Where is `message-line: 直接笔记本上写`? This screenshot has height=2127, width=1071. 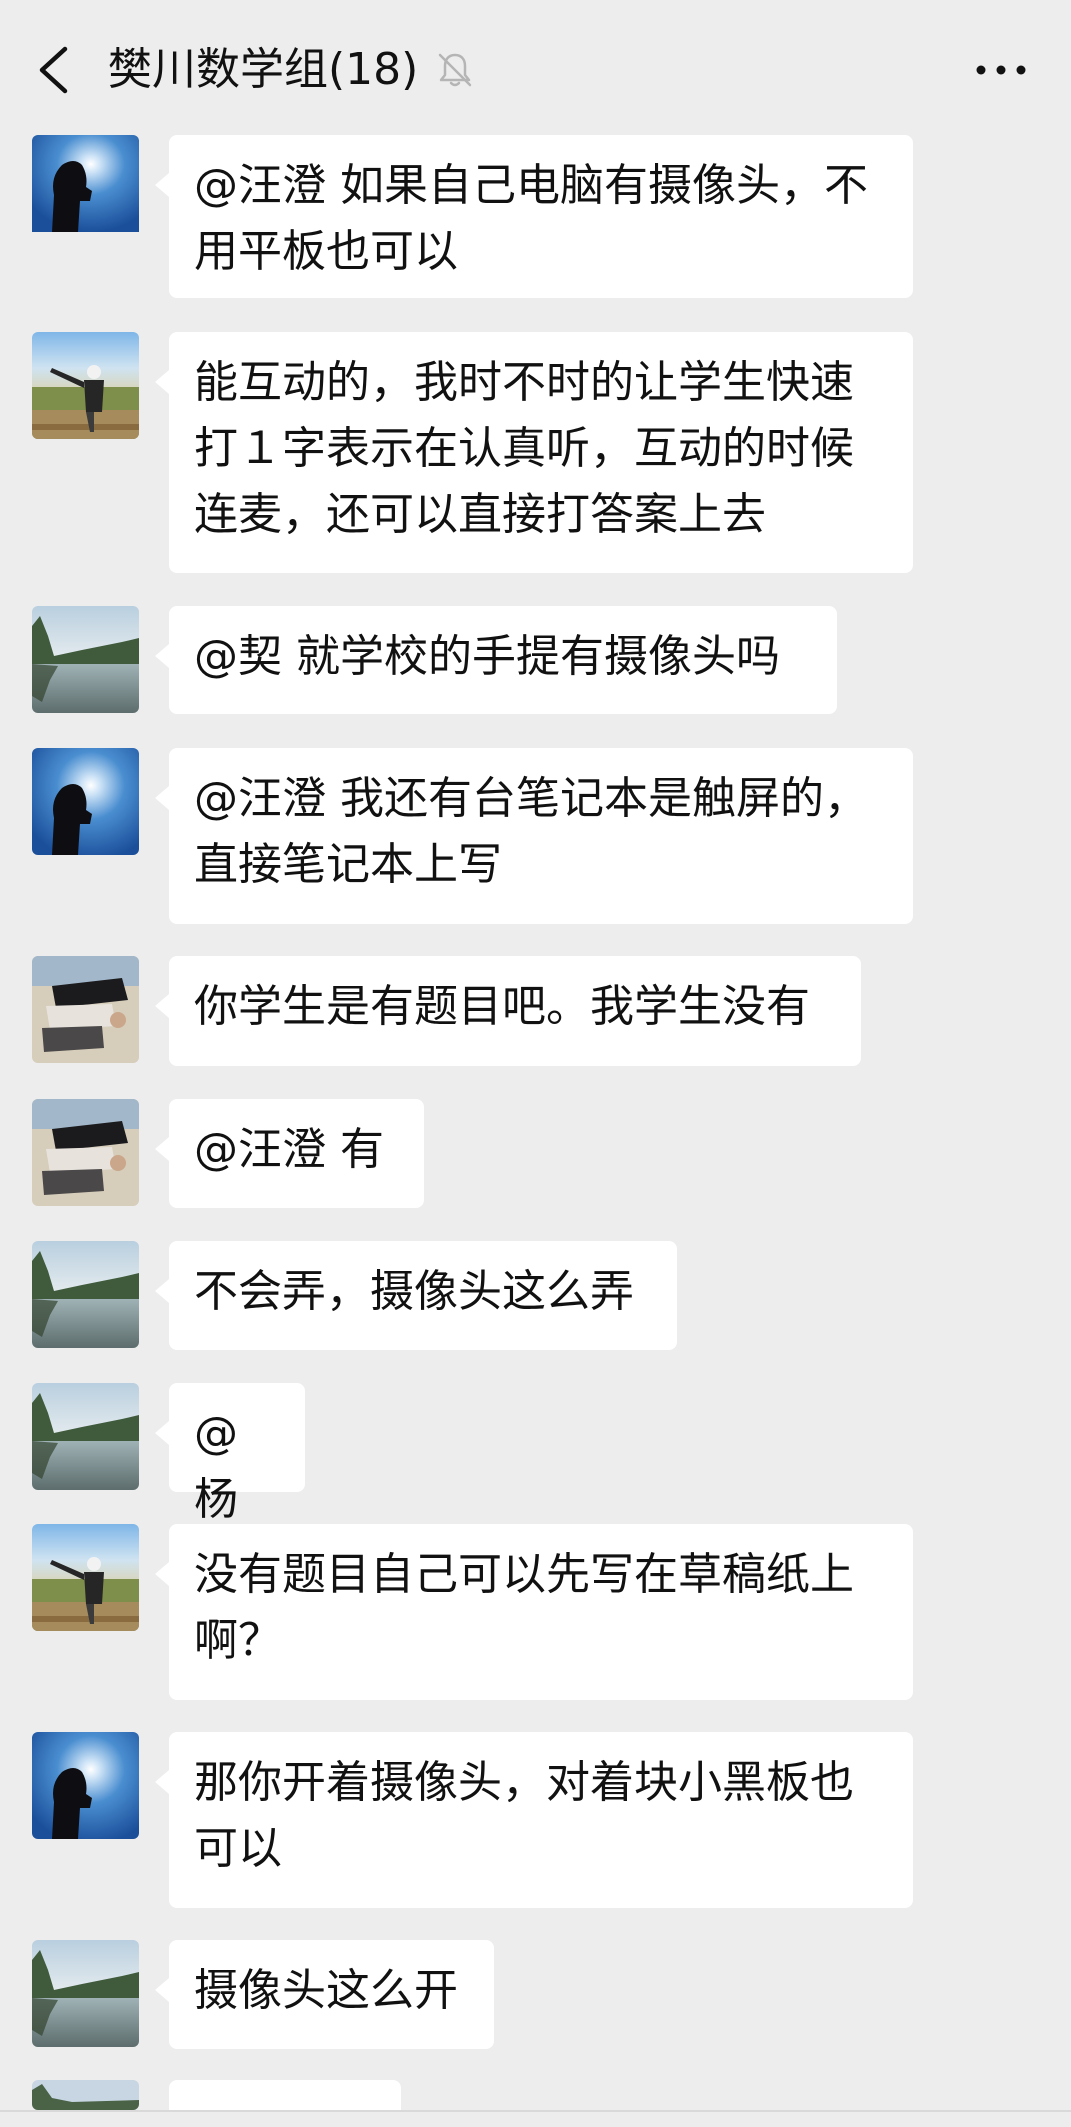 message-line: 直接笔记本上写 is located at coordinates (348, 864).